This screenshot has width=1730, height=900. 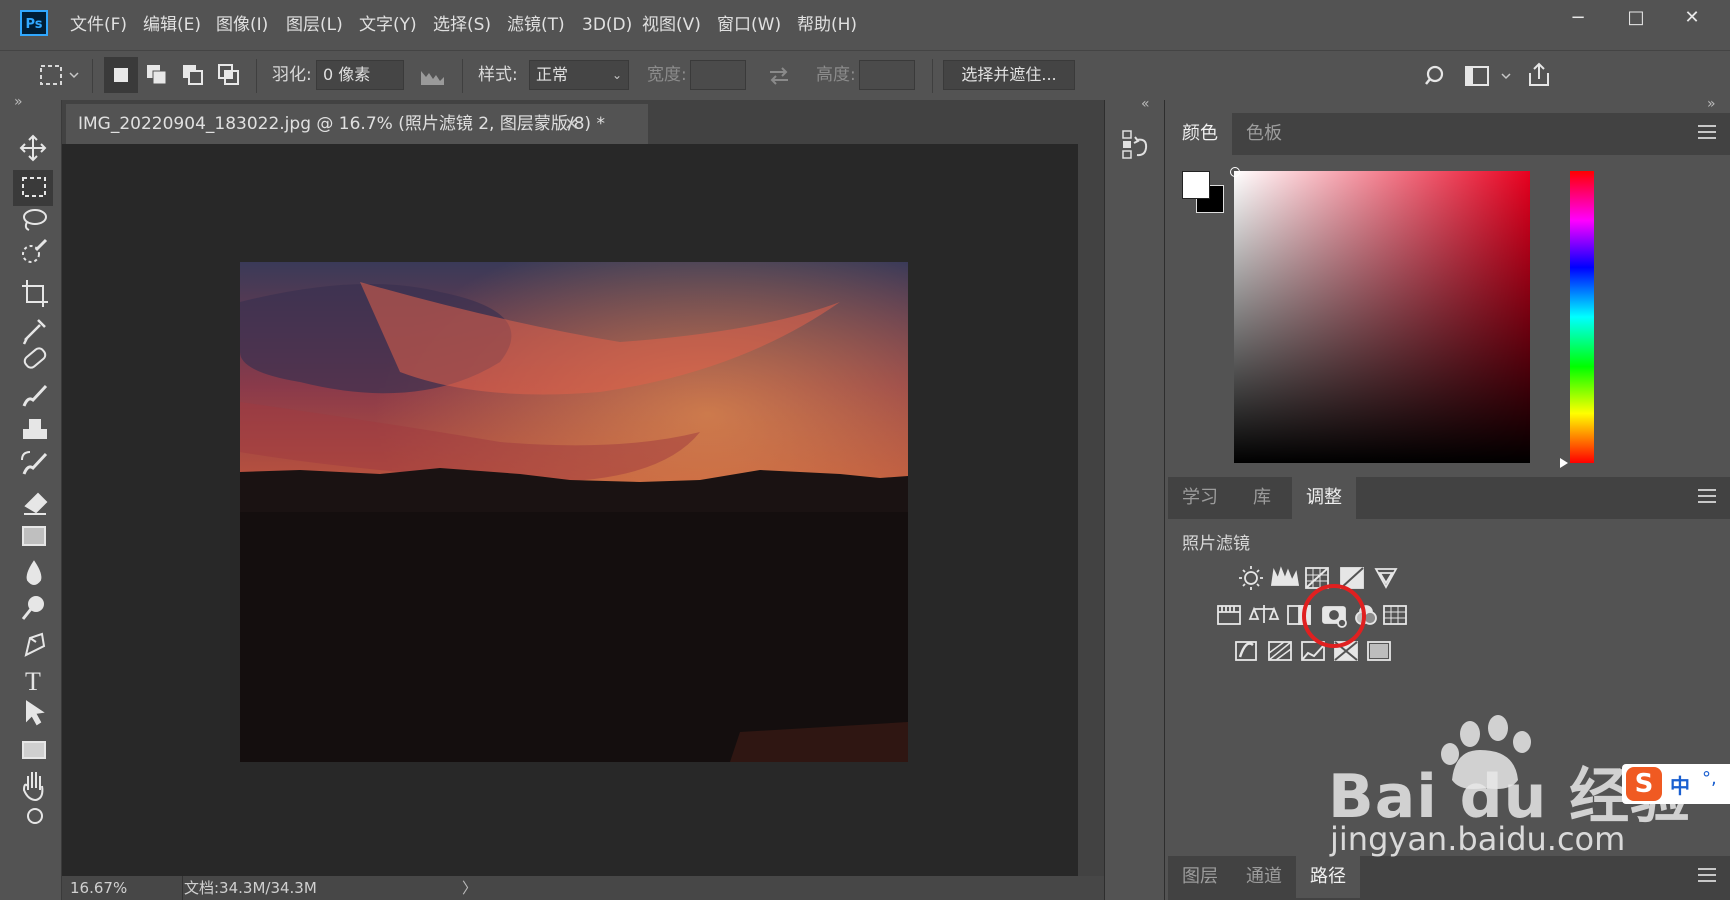 I want to click on menu-image: 图像(I), so click(x=242, y=25).